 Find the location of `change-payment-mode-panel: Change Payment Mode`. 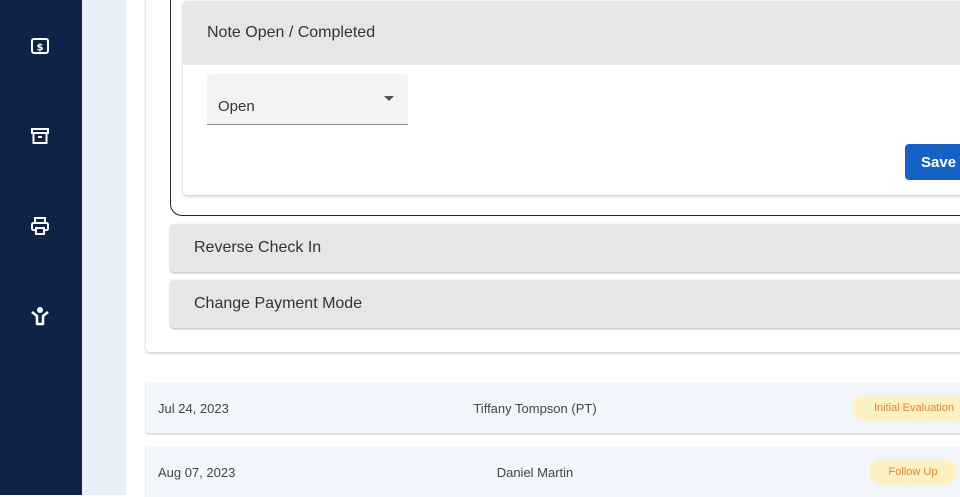

change-payment-mode-panel: Change Payment Mode is located at coordinates (565, 304).